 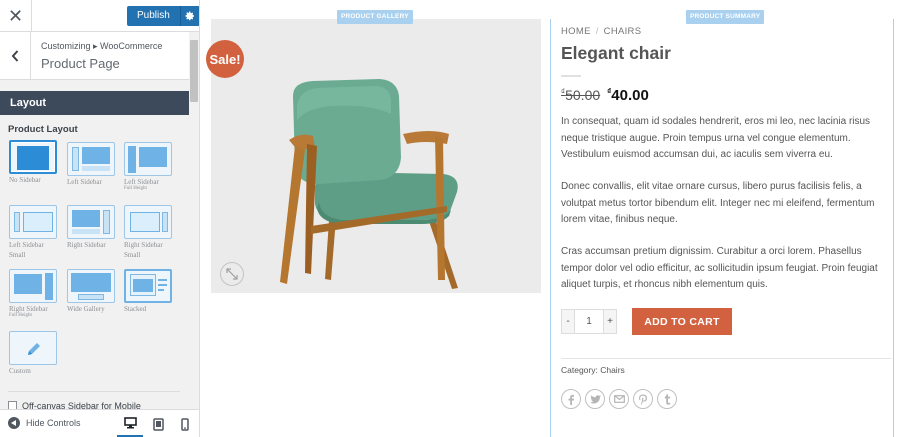 I want to click on chevron-left-icon, so click(x=15, y=56).